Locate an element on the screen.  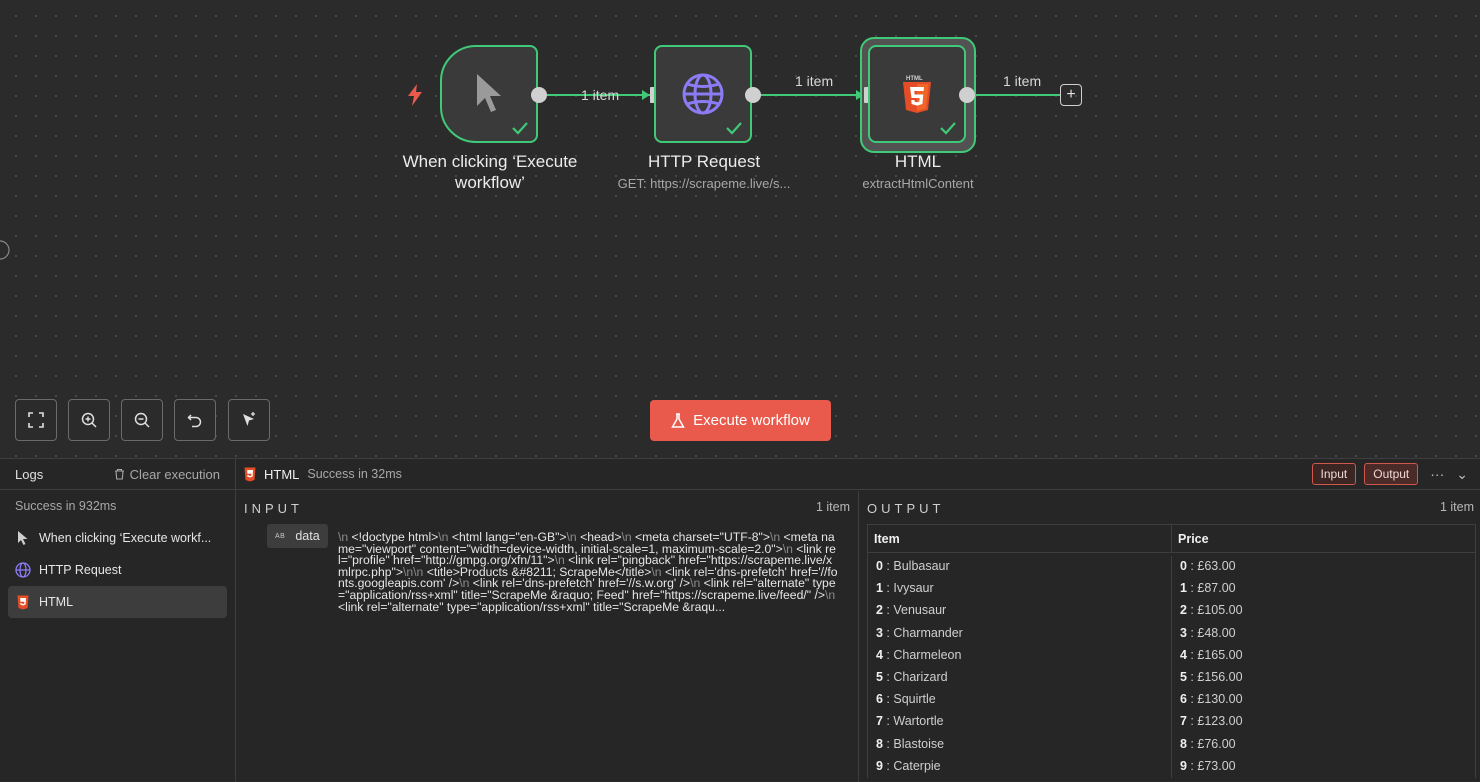
execute-workflow-label: Execute workflow is located at coordinates (751, 420).